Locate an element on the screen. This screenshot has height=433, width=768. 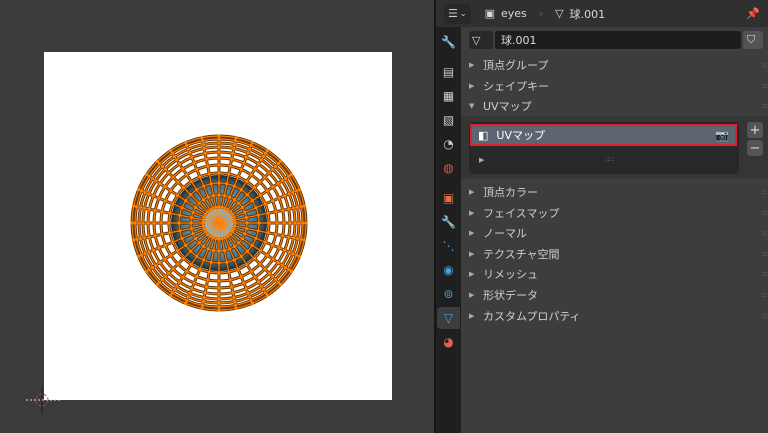
tab-render: ▤ is located at coordinates (448, 72).